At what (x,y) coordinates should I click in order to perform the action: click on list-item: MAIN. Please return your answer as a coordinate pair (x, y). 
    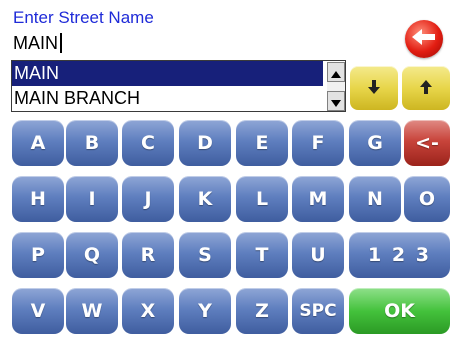
    Looking at the image, I should click on (167, 73).